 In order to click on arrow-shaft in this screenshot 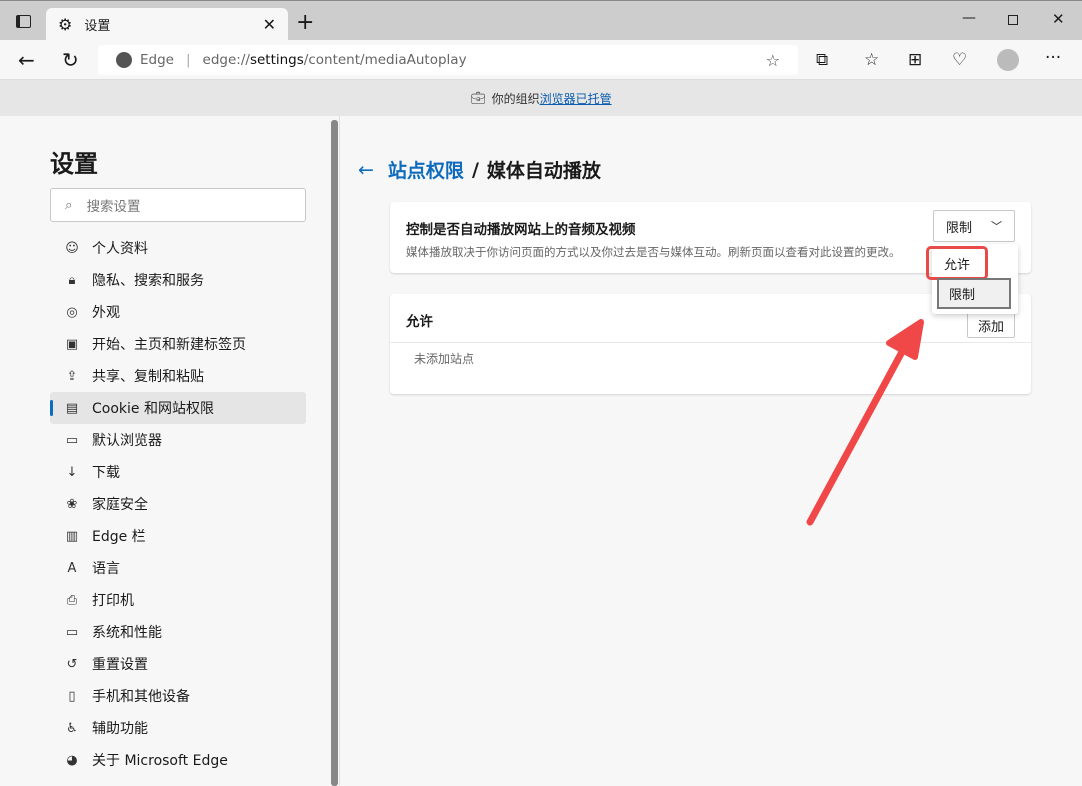, I will do `click(856, 436)`.